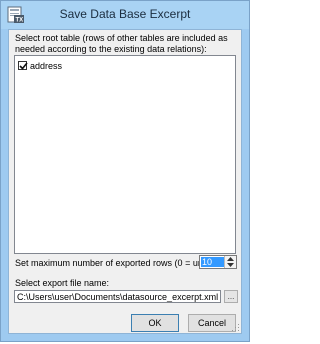 The image size is (320, 344). I want to click on export-file-input, so click(117, 296).